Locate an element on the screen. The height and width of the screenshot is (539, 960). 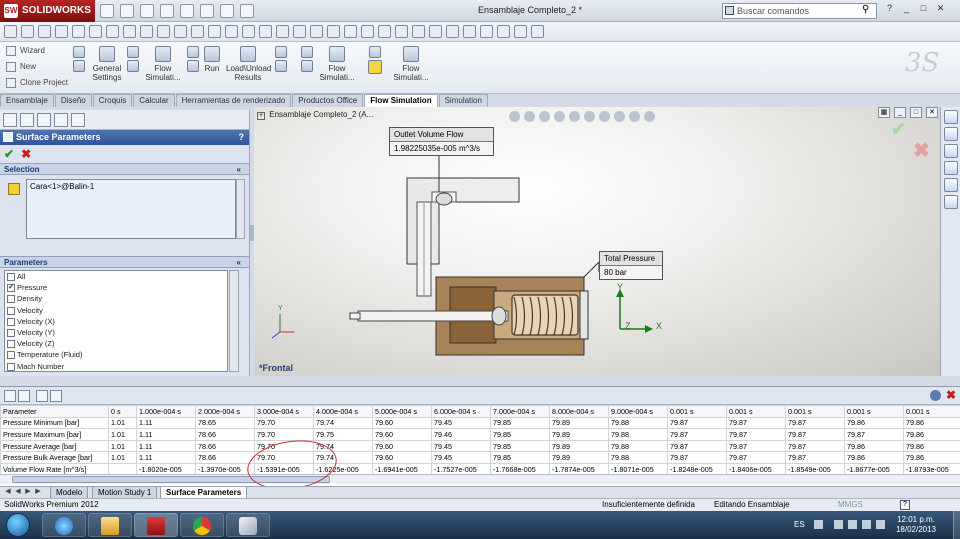
cut-plot-icon is located at coordinates (281, 52).